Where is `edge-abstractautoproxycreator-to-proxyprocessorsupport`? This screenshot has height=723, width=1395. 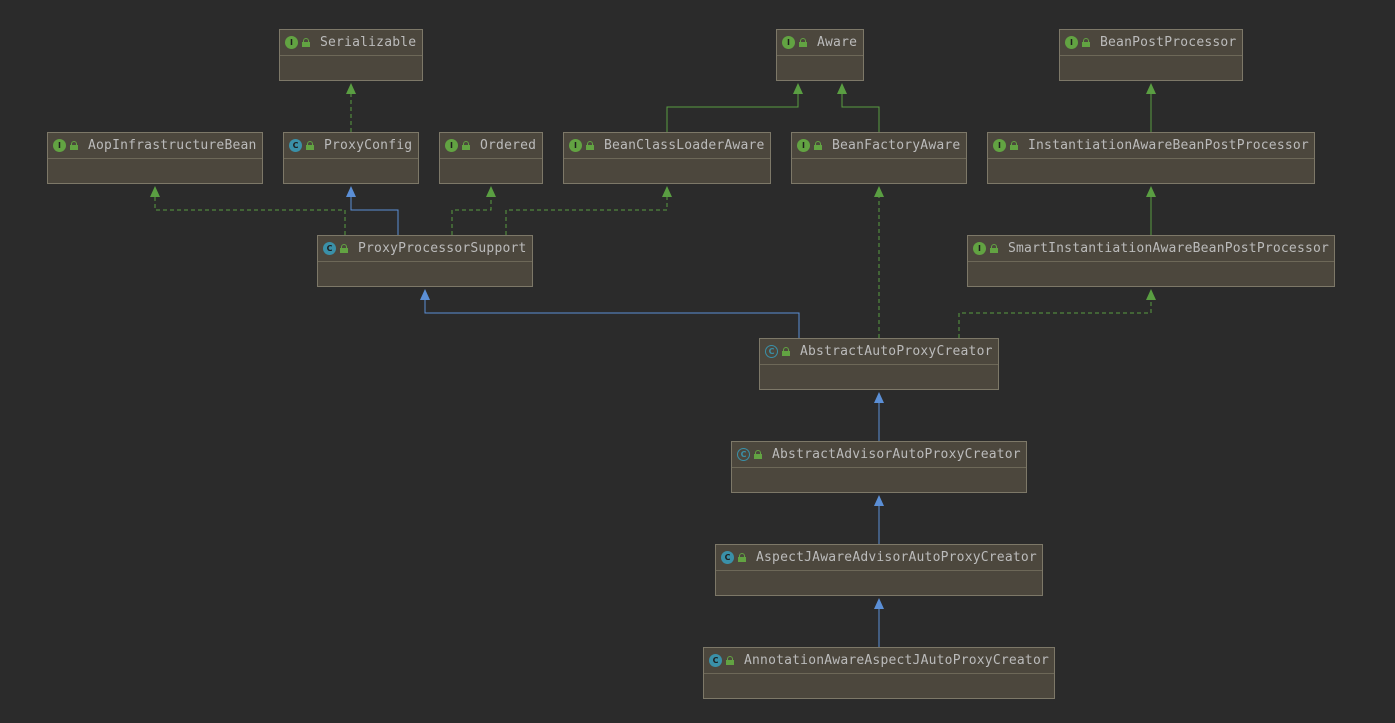 edge-abstractautoproxycreator-to-proxyprocessorsupport is located at coordinates (610, 313).